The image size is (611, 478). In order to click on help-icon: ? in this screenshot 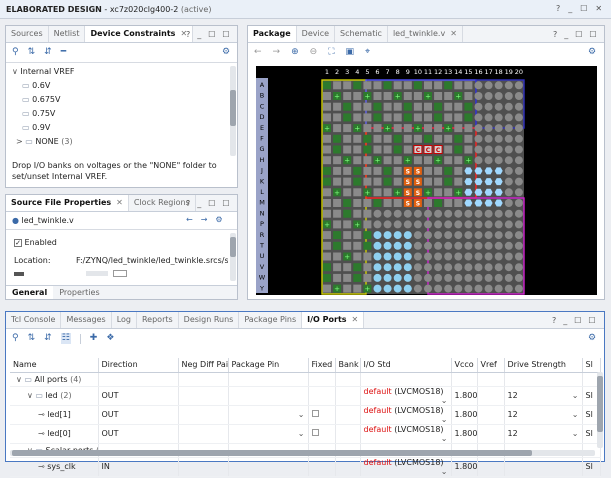, I will do `click(188, 203)`.